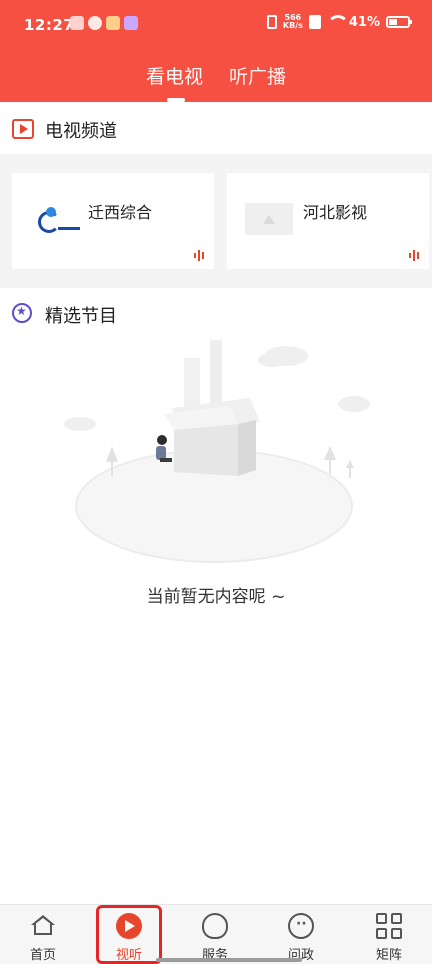  I want to click on sim-icon, so click(314, 22).